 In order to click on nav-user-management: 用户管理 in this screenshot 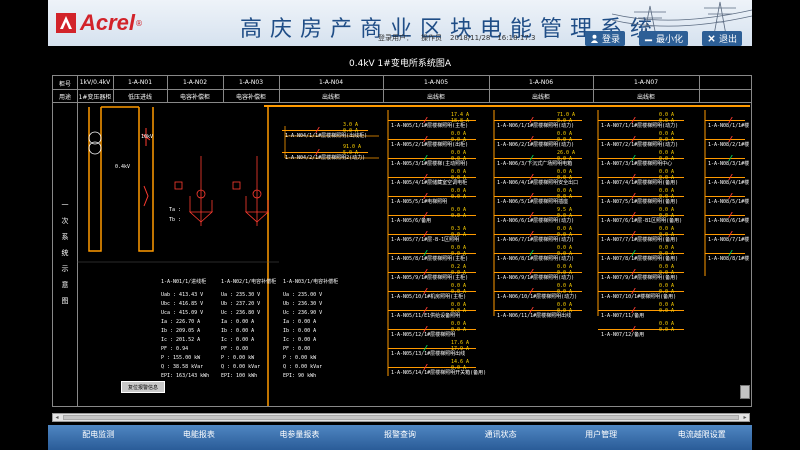, I will do `click(601, 437)`.